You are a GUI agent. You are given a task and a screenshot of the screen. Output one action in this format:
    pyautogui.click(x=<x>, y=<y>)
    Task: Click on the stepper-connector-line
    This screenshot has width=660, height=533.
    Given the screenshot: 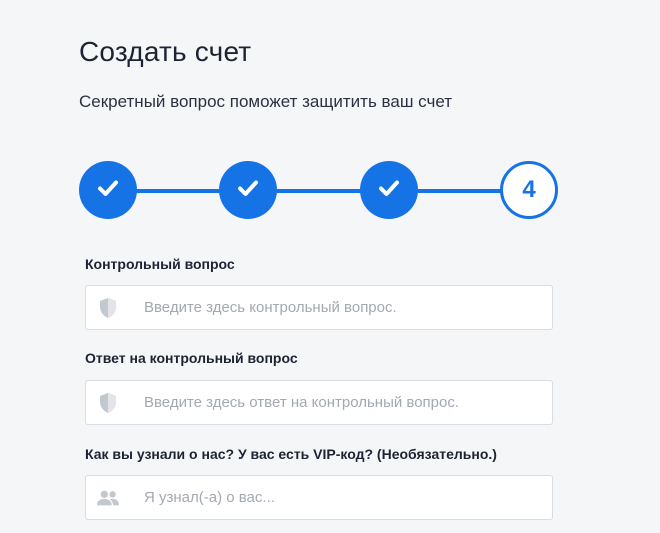 What is the action you would take?
    pyautogui.click(x=319, y=191)
    